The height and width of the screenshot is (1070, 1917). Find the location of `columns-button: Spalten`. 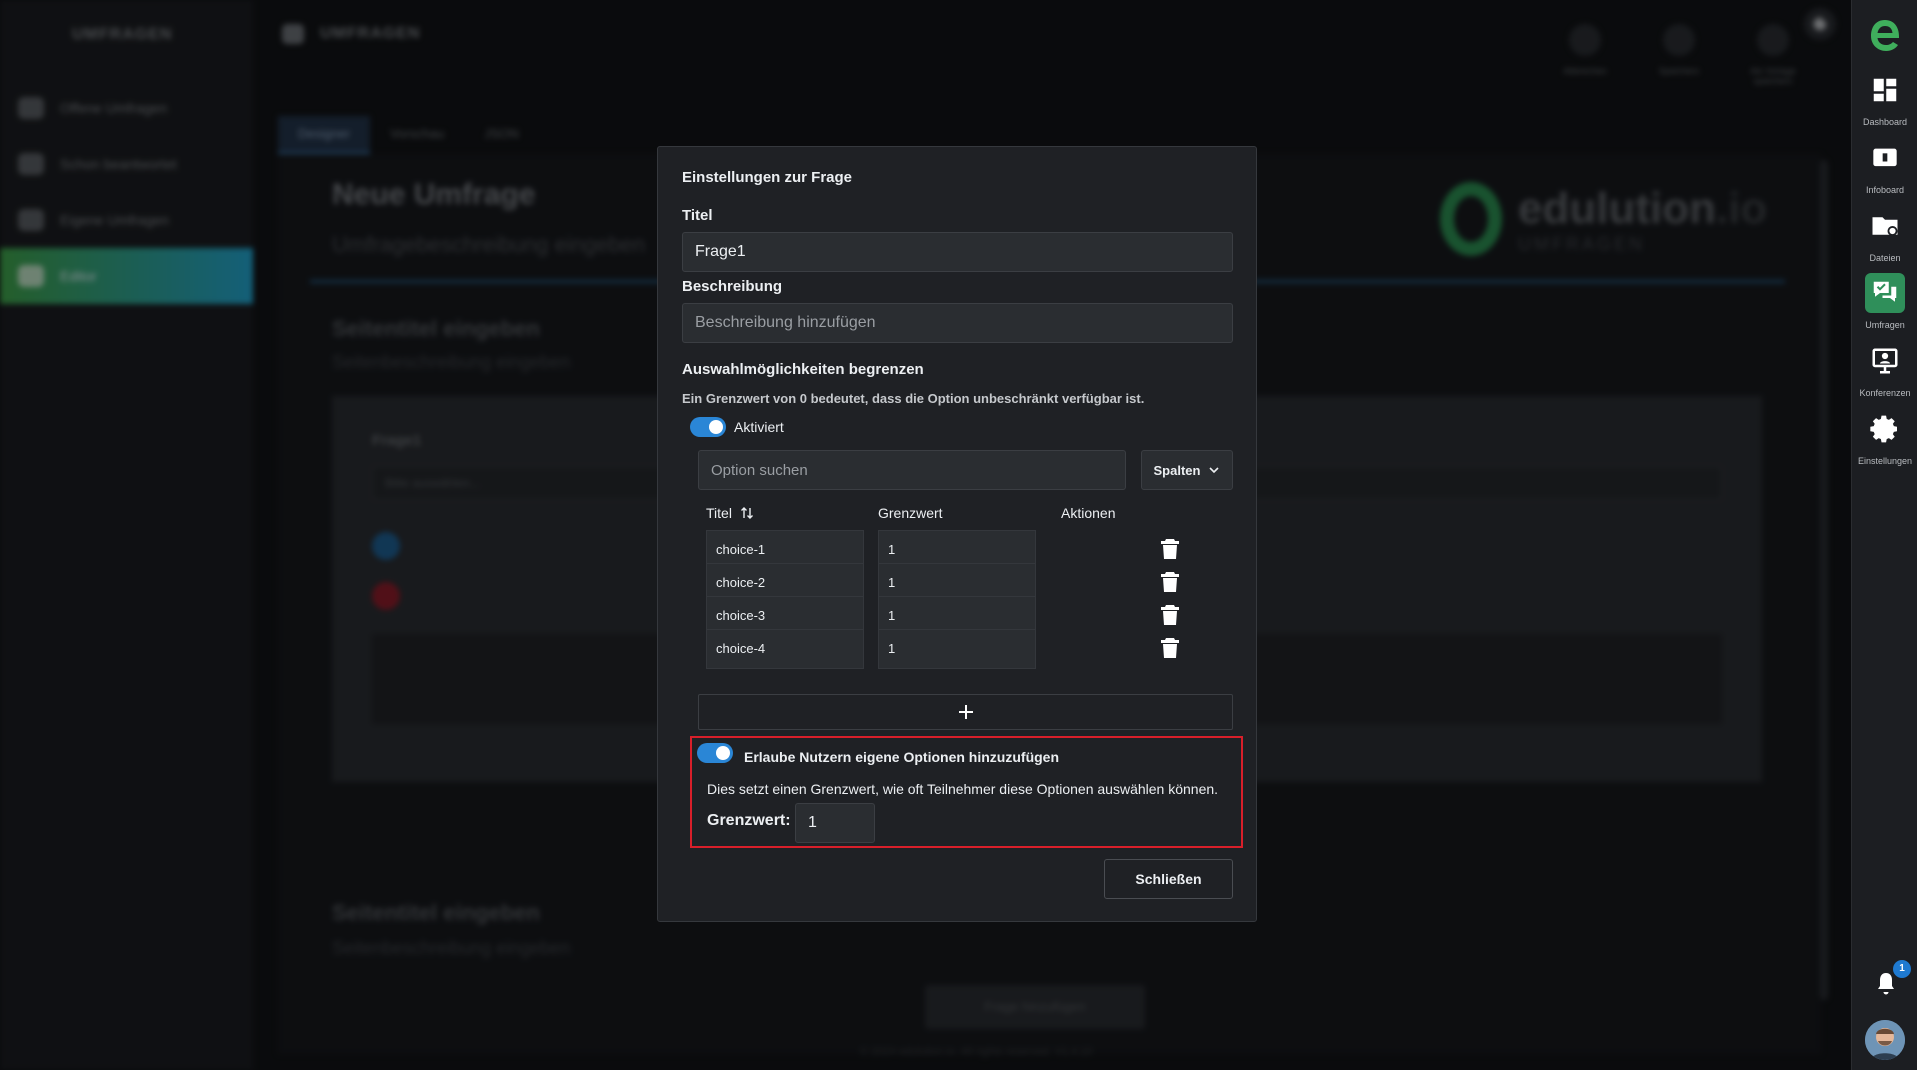

columns-button: Spalten is located at coordinates (1187, 470).